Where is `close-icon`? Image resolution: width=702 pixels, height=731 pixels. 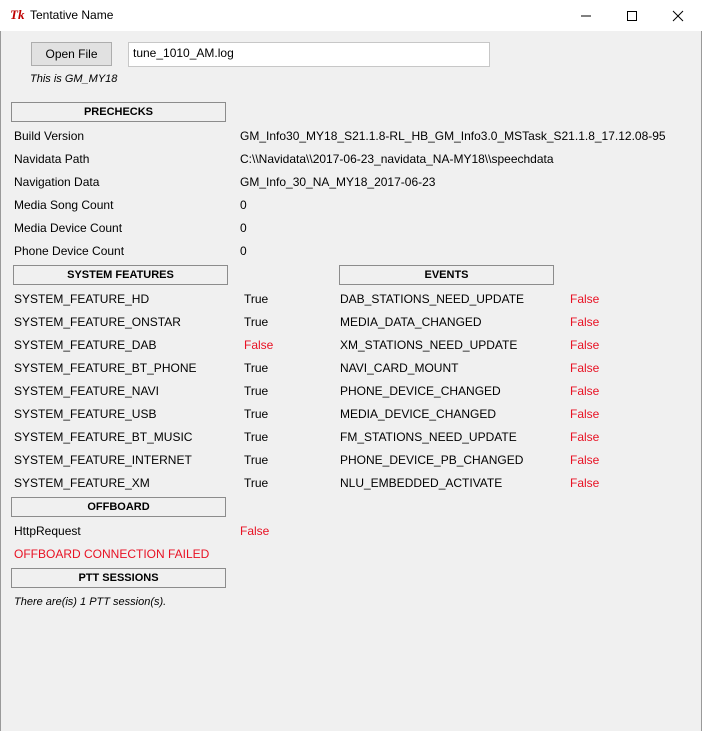
close-icon is located at coordinates (678, 16).